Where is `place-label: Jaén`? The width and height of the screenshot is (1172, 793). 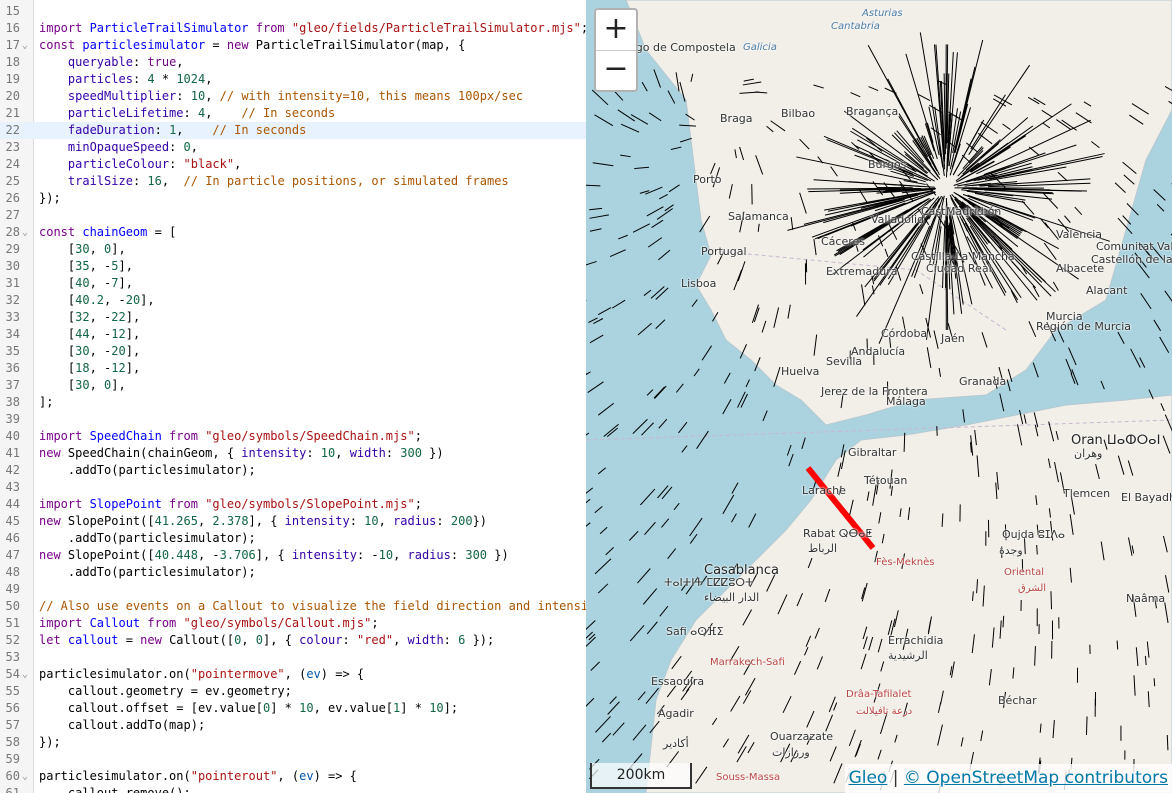
place-label: Jaén is located at coordinates (953, 338).